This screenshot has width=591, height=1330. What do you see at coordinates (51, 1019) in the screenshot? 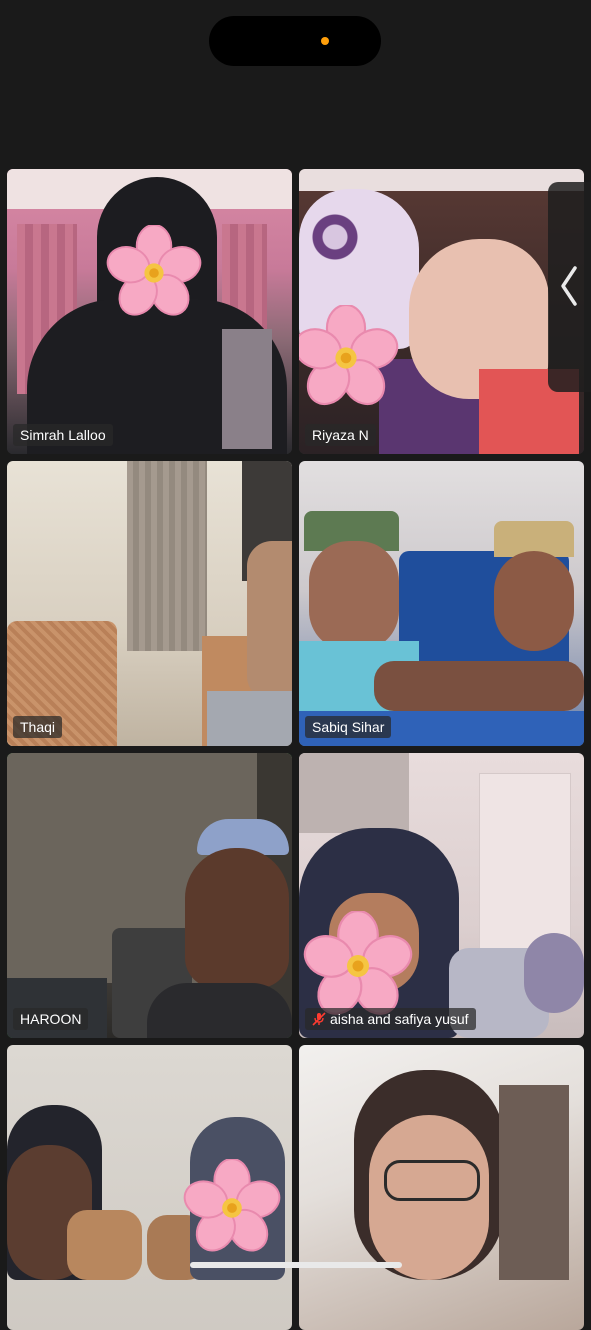
I see `participant-name-tag: HAROON` at bounding box center [51, 1019].